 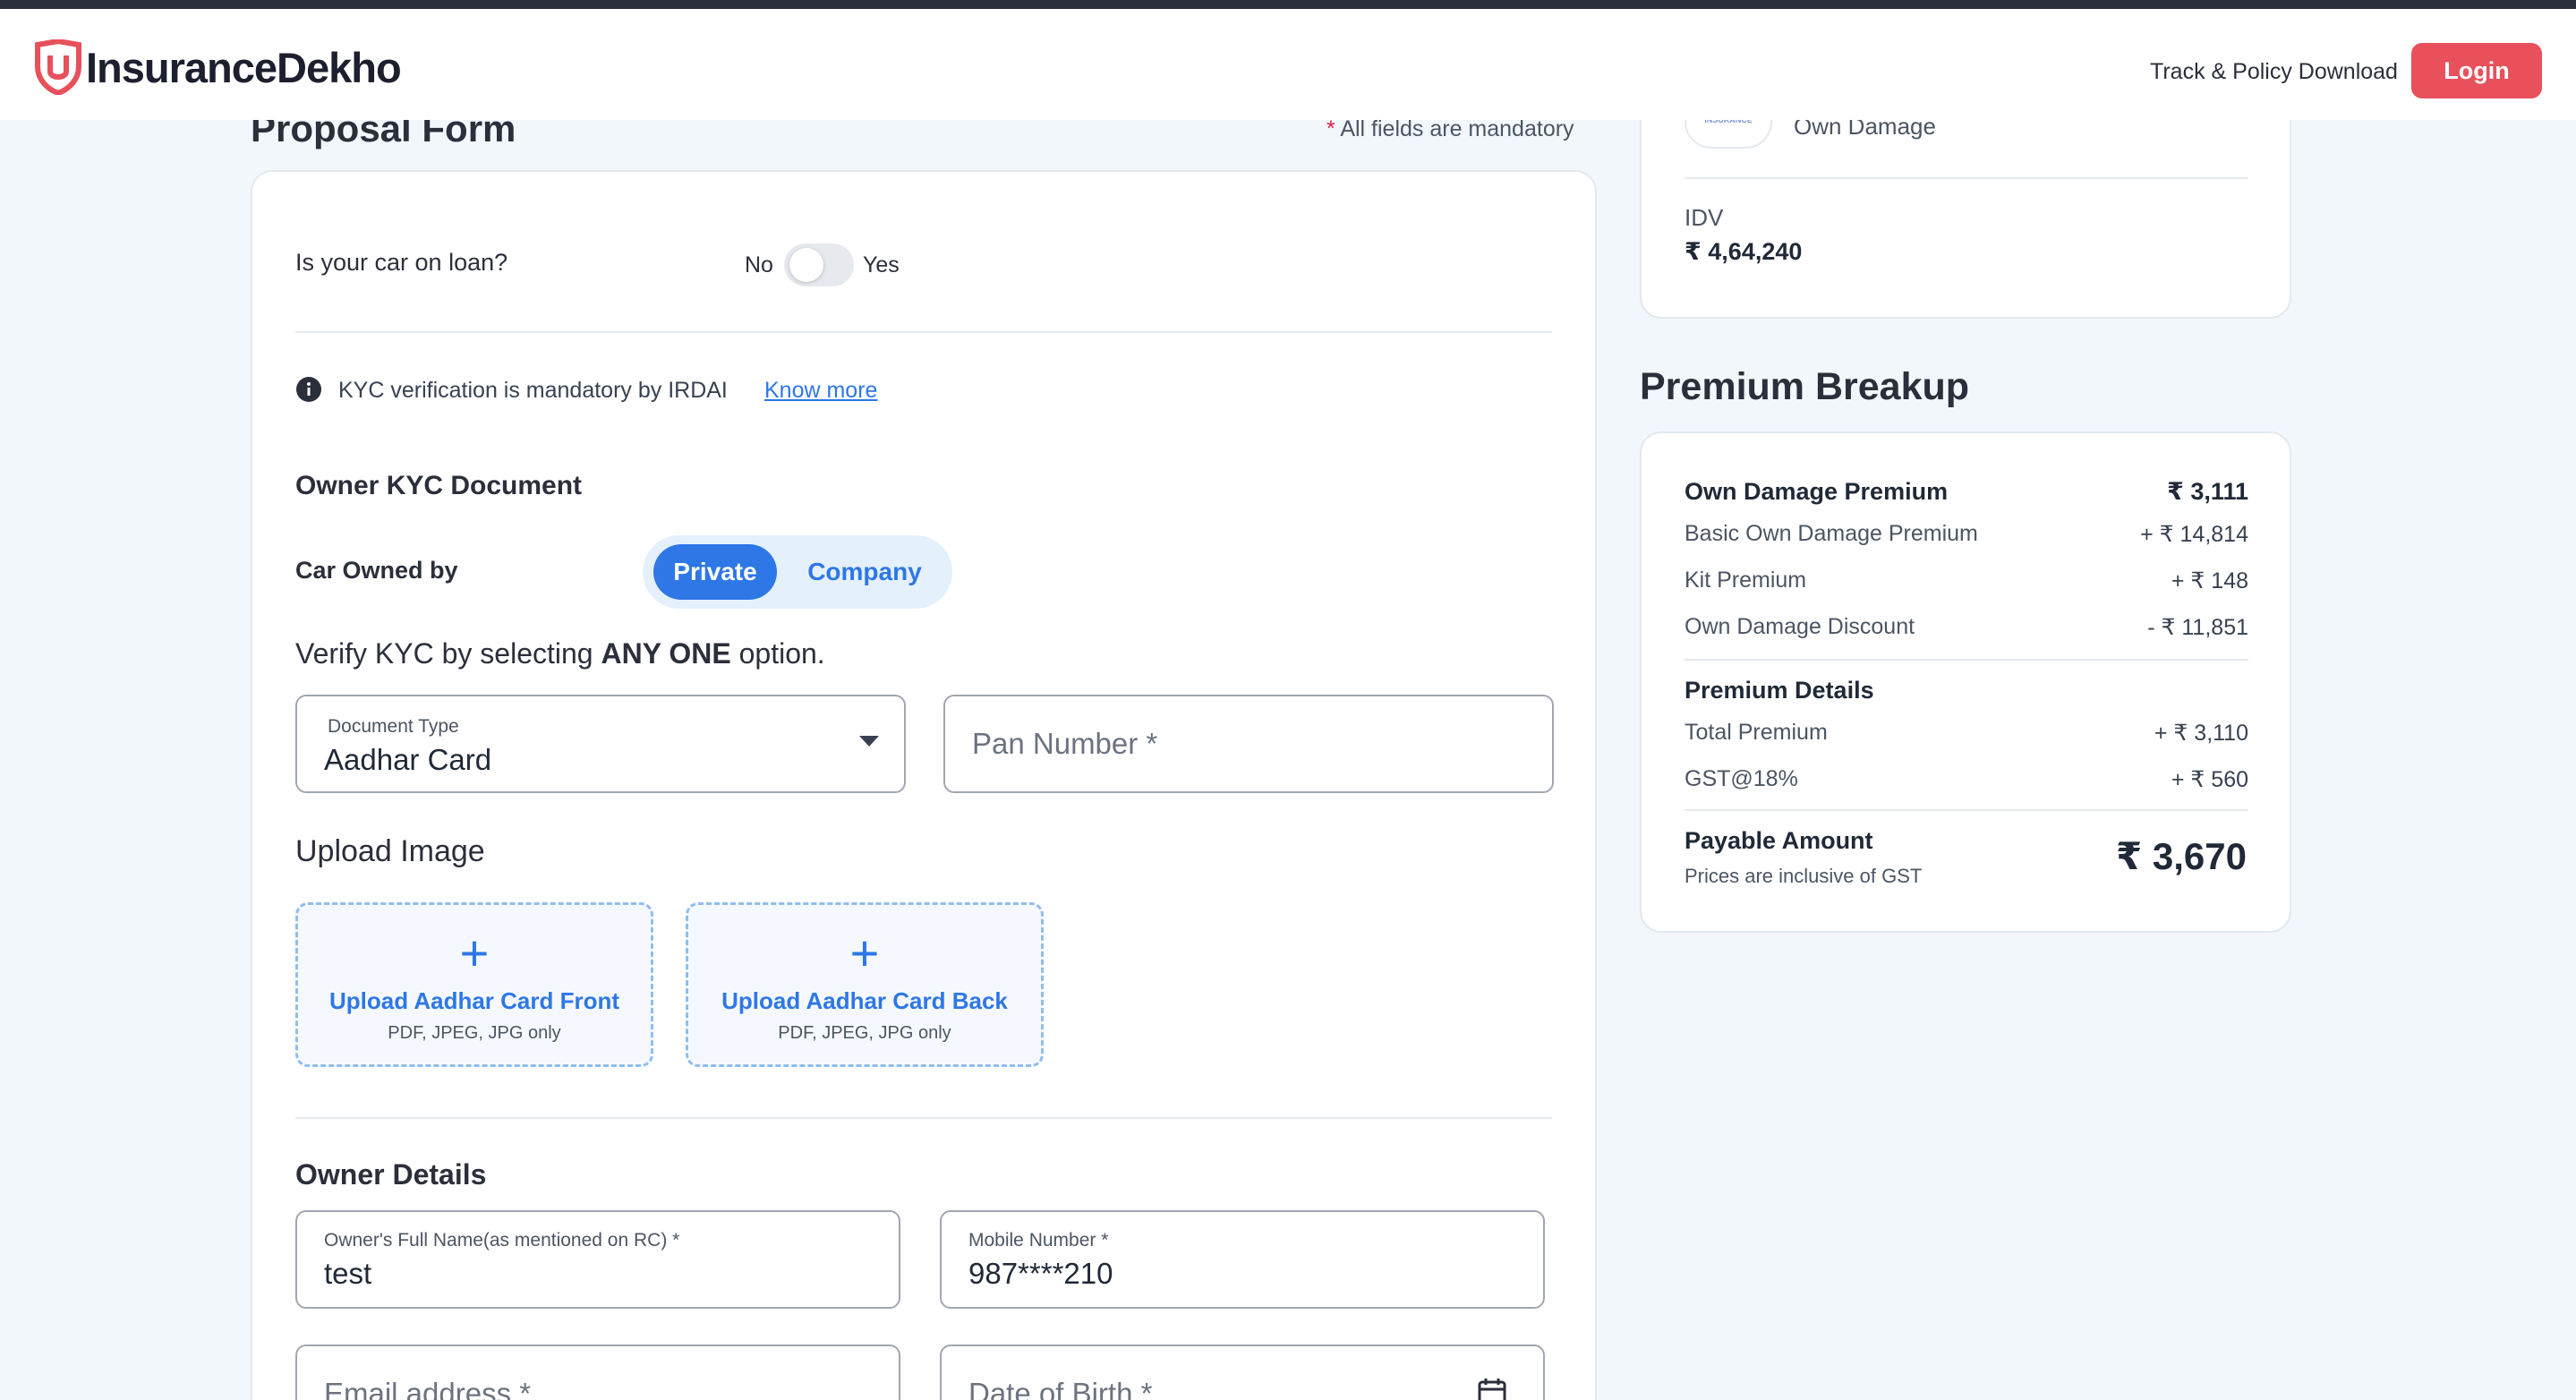 What do you see at coordinates (1248, 744) in the screenshot?
I see `pan-number-input: Pan Number *` at bounding box center [1248, 744].